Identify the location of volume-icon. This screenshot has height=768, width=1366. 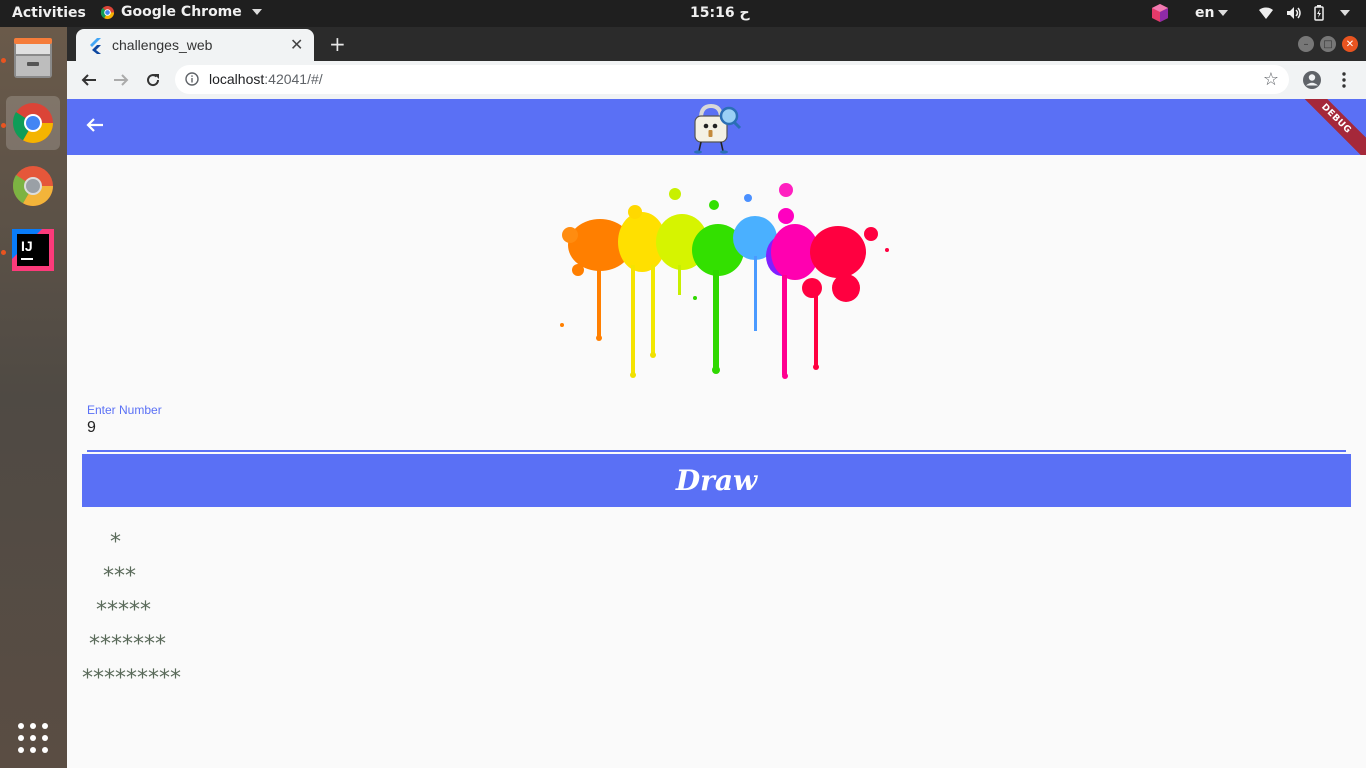
(1294, 13).